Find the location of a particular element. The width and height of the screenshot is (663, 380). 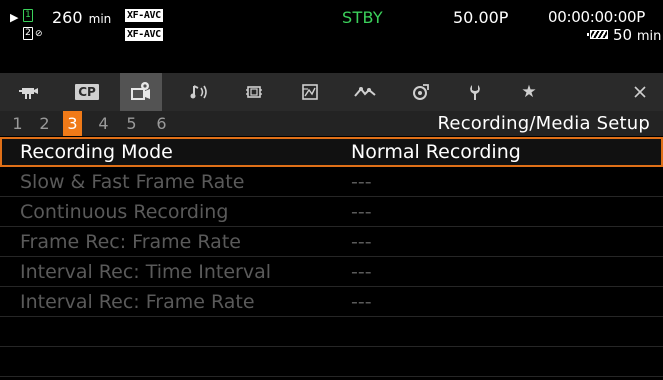

my-menu-tab: ★ is located at coordinates (529, 92).